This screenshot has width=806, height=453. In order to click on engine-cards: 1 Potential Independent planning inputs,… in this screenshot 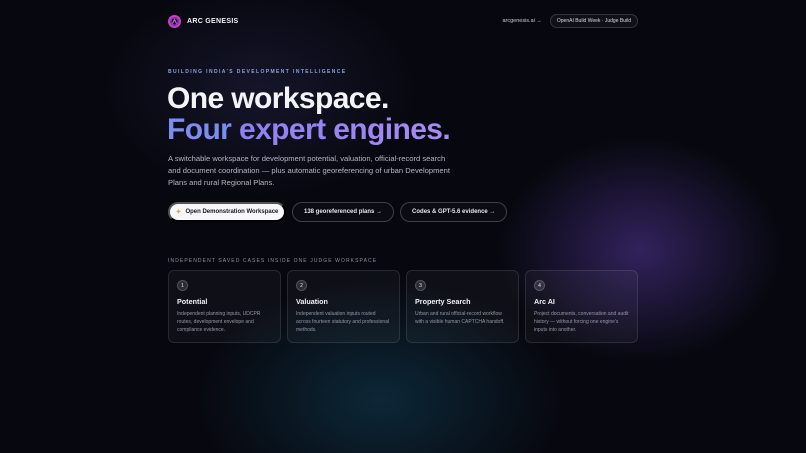, I will do `click(403, 306)`.